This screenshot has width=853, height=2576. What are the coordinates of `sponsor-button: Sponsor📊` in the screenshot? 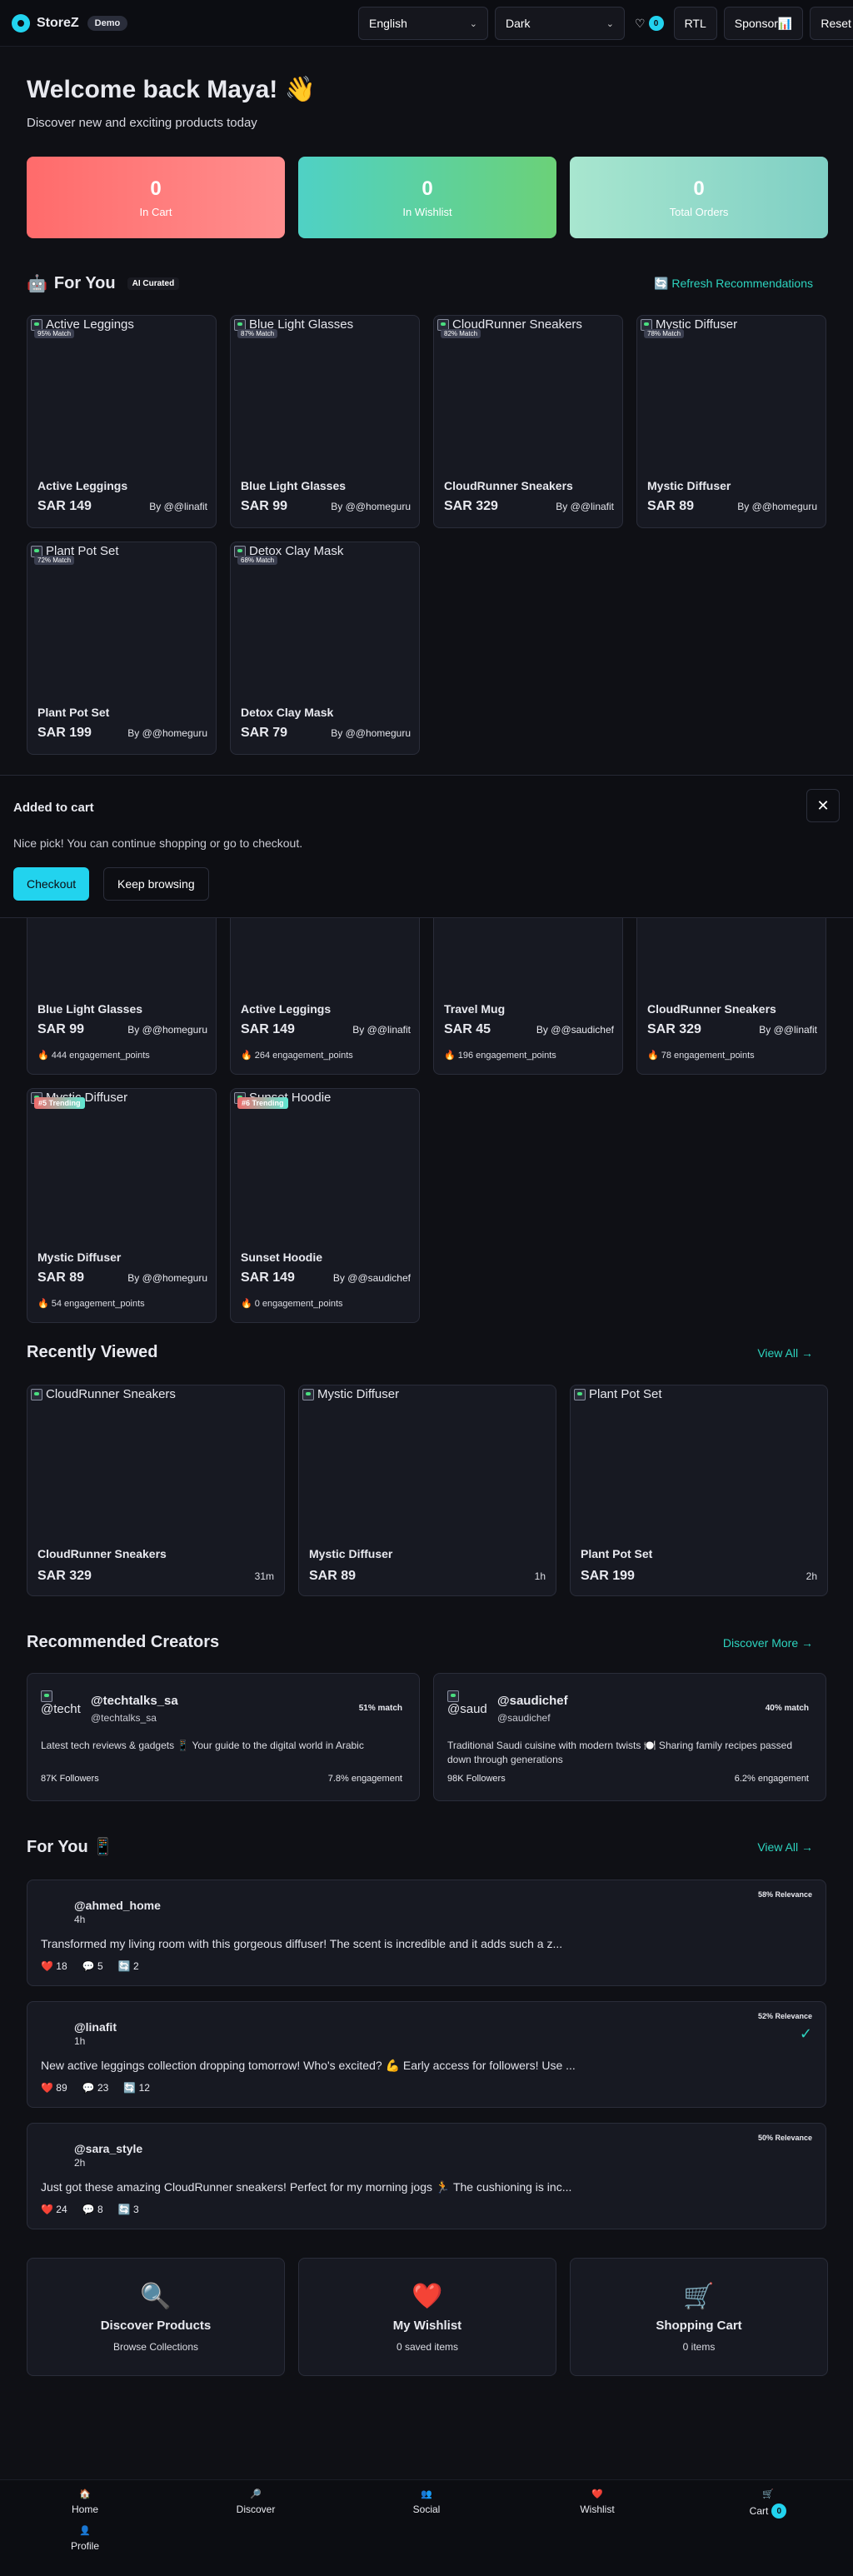 It's located at (763, 23).